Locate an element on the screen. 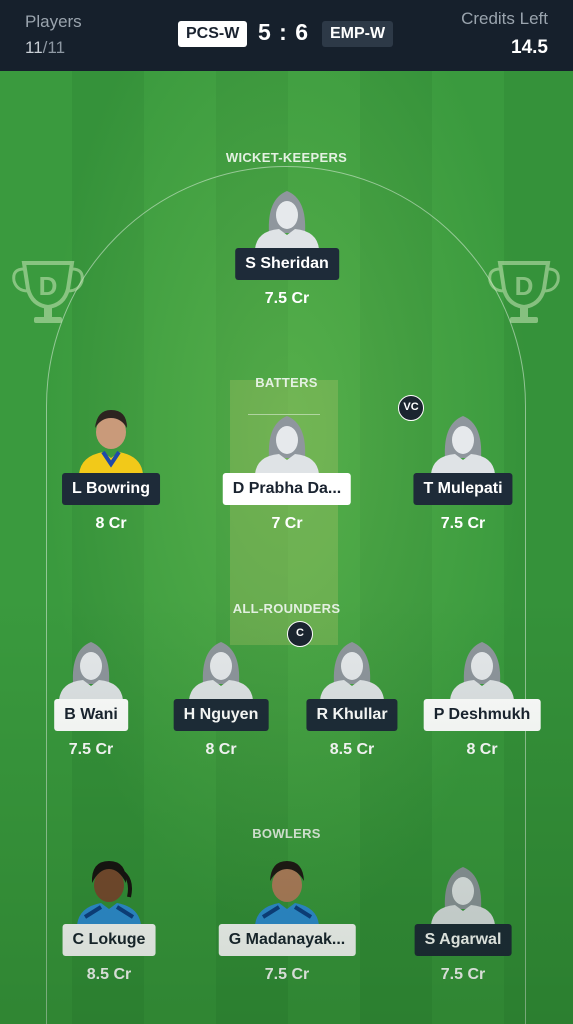 The image size is (573, 1024). player-card-bat1: L Bowring 8 Cr is located at coordinates (111, 476).